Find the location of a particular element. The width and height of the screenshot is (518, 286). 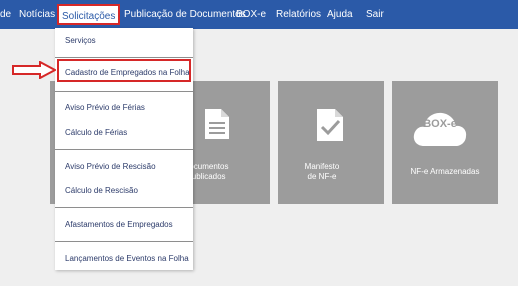

menu-item-aviso-previo-rescisao: Aviso Prévio de Rescisão is located at coordinates (110, 167).